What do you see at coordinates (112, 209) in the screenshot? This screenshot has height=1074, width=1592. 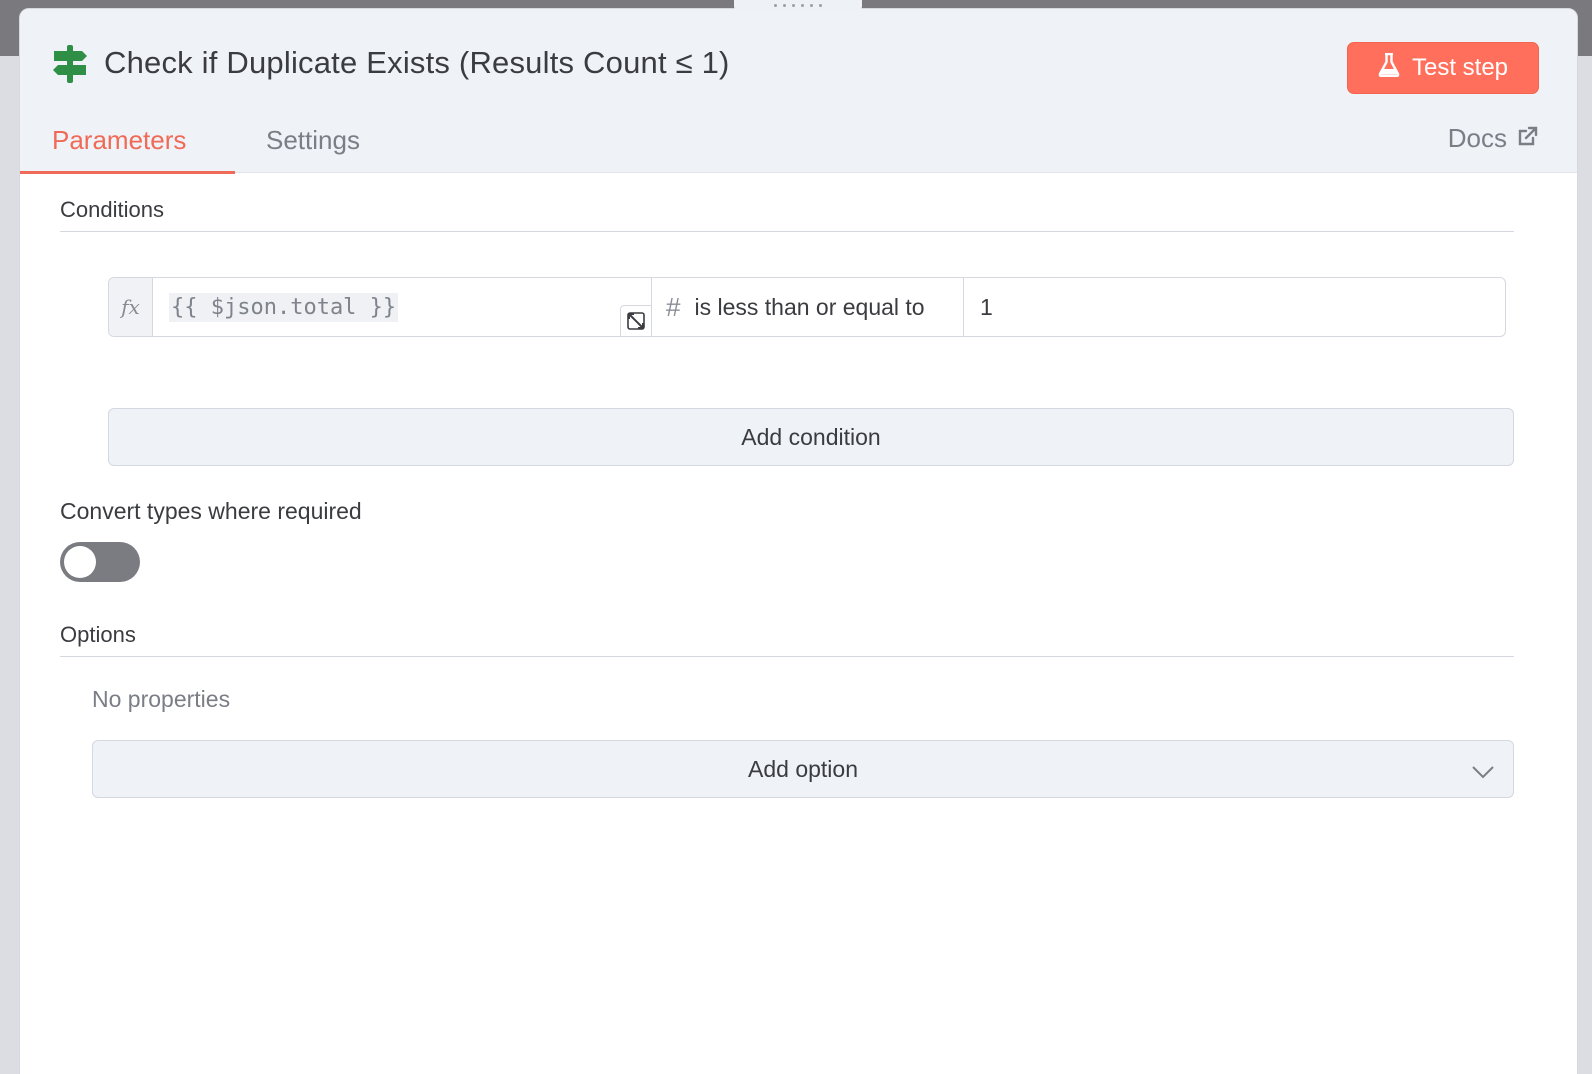 I see `conditions-title: Conditions` at bounding box center [112, 209].